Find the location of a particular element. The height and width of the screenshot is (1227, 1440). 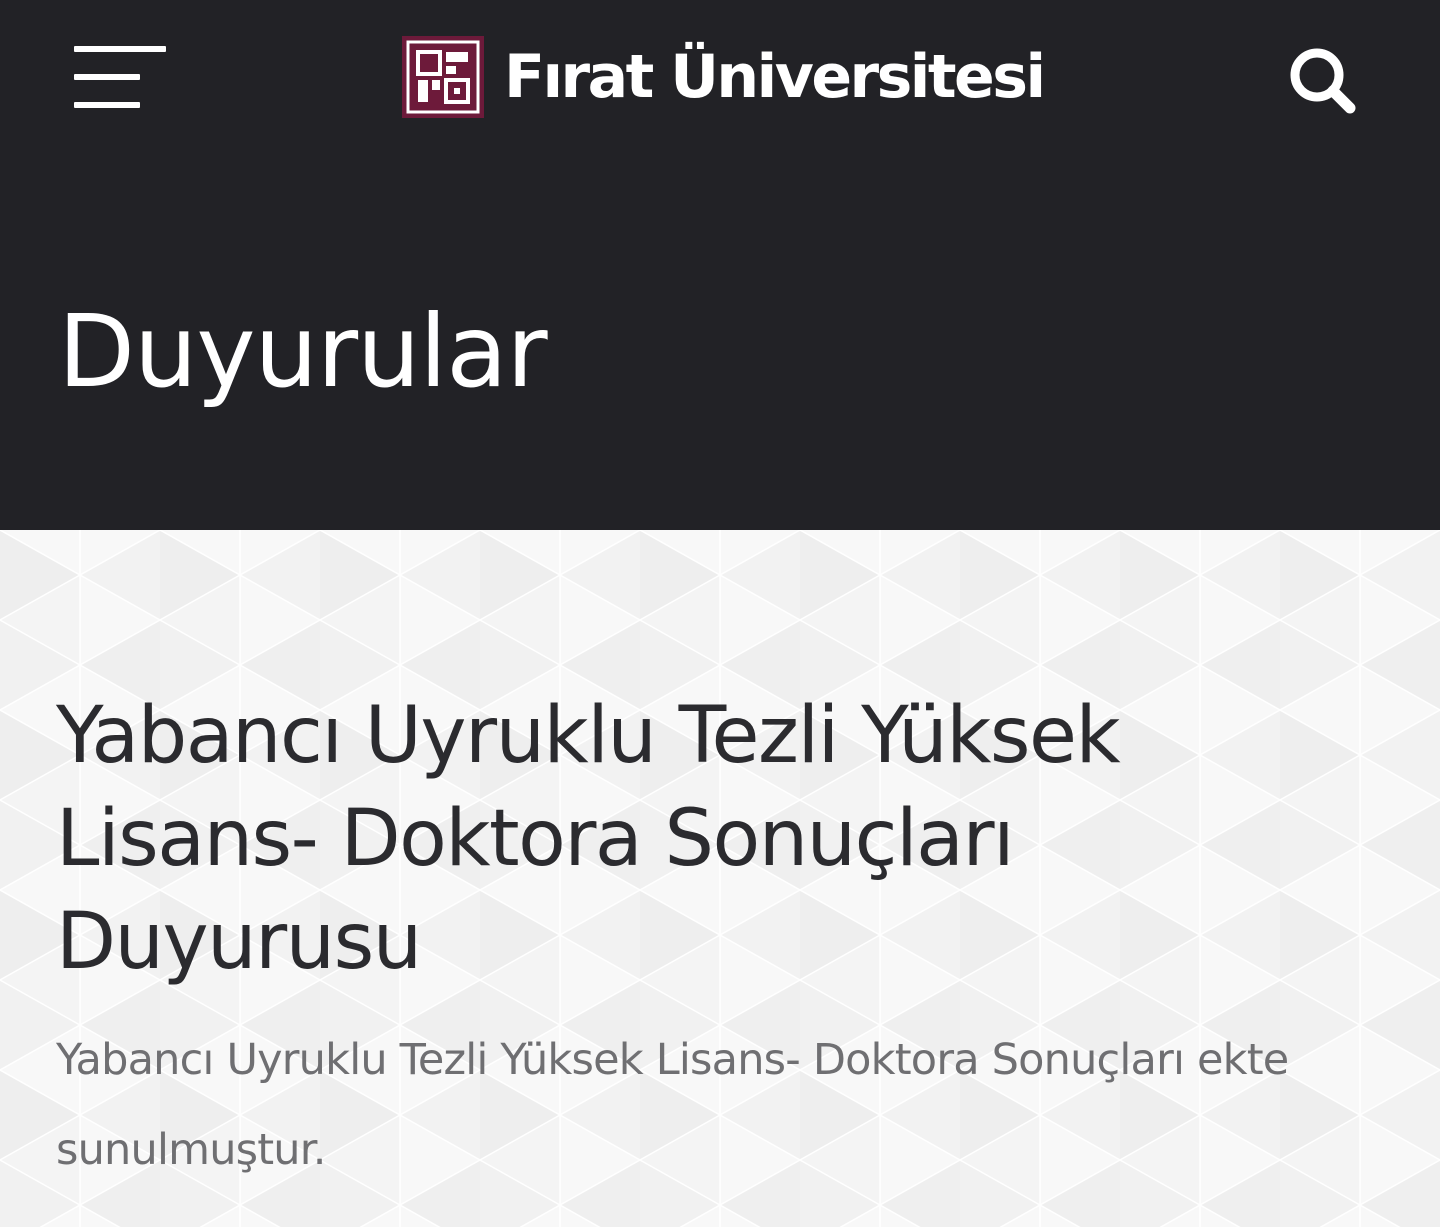

university-logo-link: Fırat Üniversitesi is located at coordinates (724, 77).